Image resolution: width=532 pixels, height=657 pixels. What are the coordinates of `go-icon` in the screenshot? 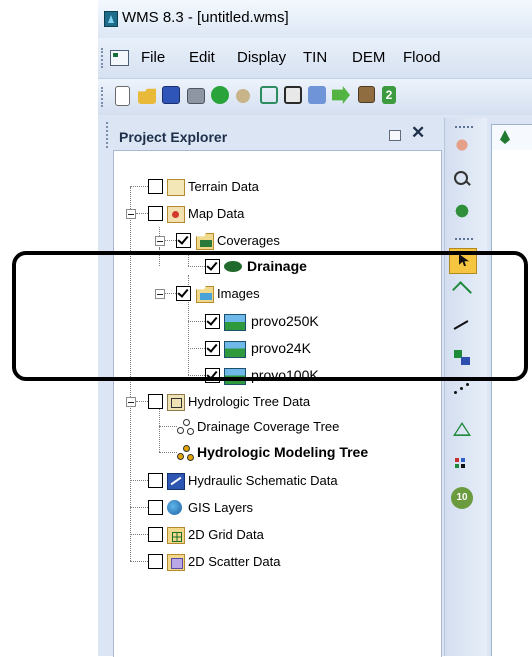 It's located at (220, 95).